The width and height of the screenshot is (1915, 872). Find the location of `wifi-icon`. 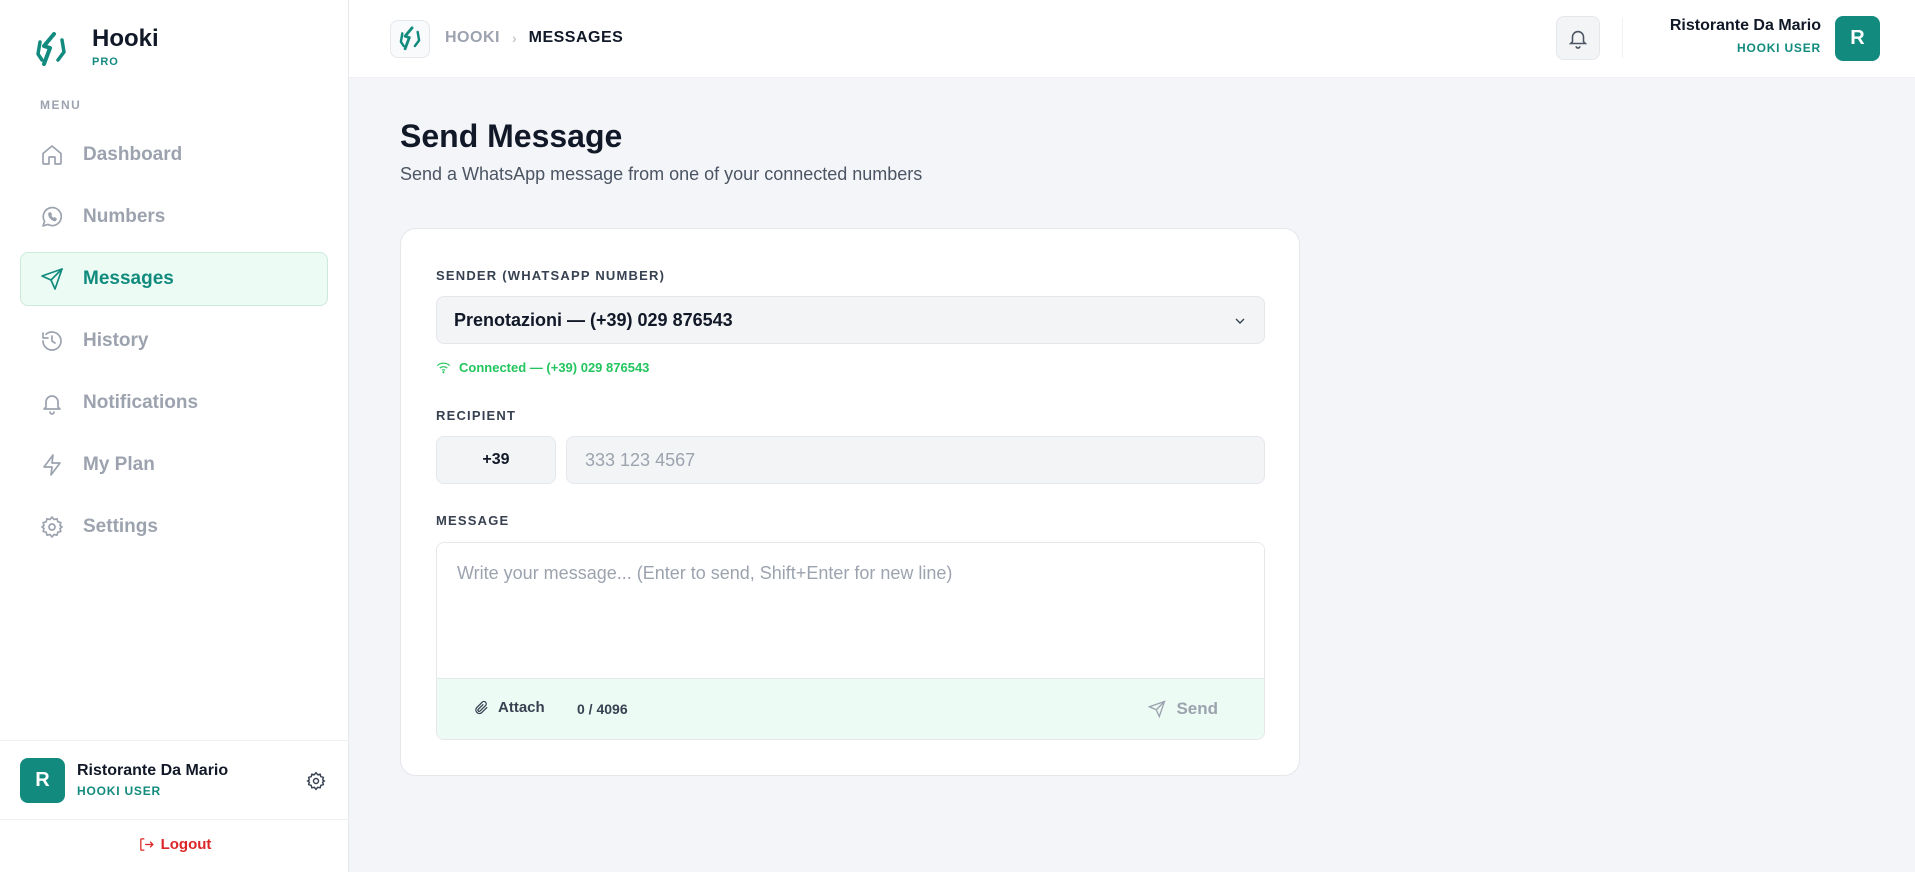

wifi-icon is located at coordinates (443, 368).